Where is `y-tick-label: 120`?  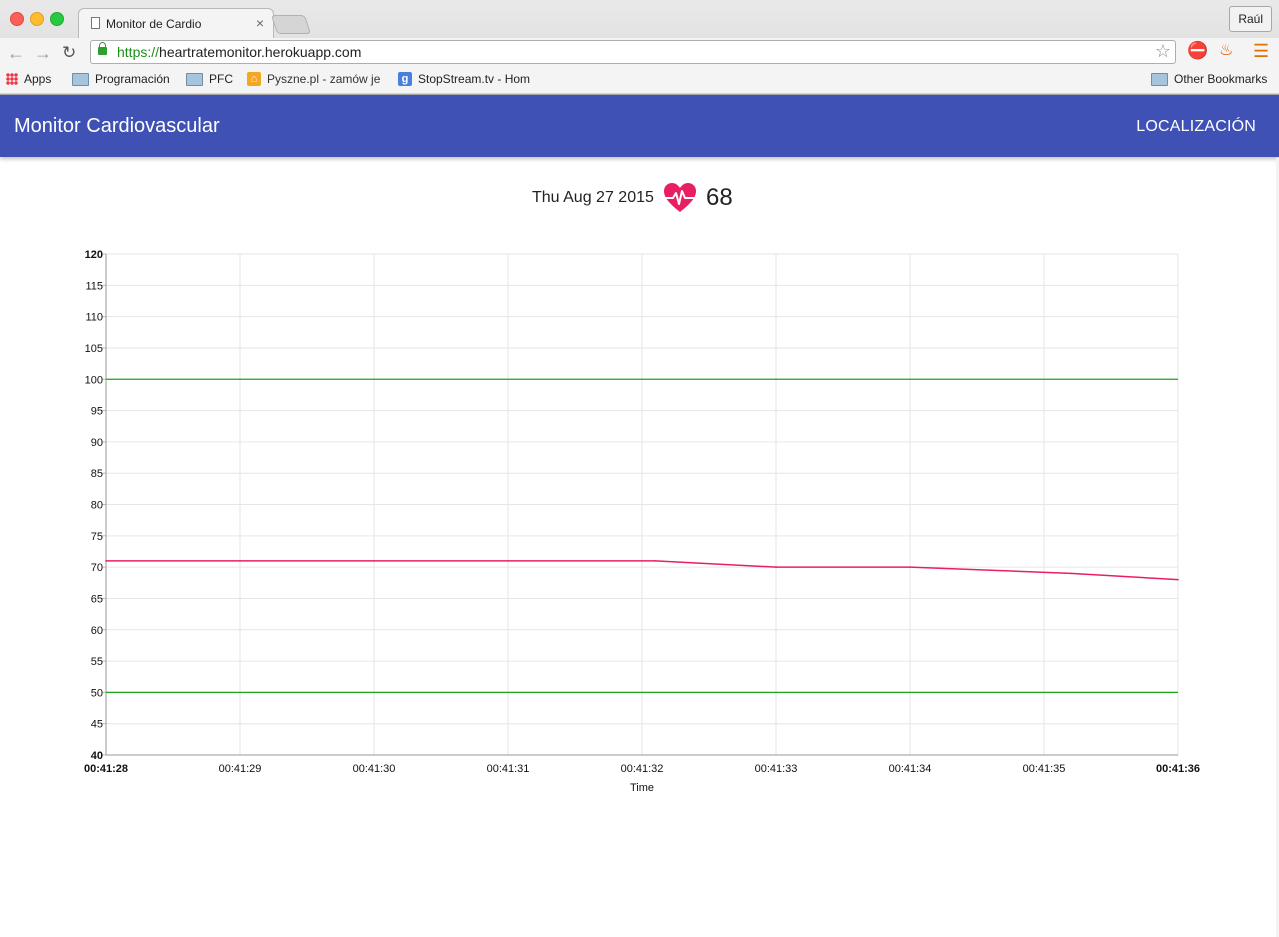
y-tick-label: 120 is located at coordinates (94, 255).